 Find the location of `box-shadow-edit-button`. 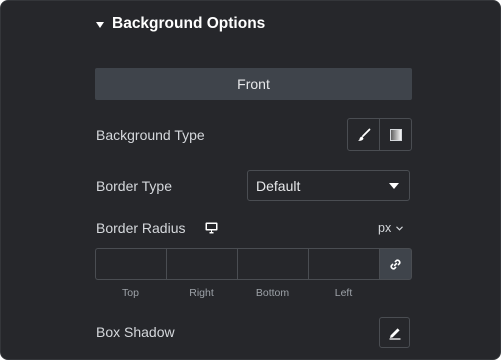

box-shadow-edit-button is located at coordinates (394, 332).